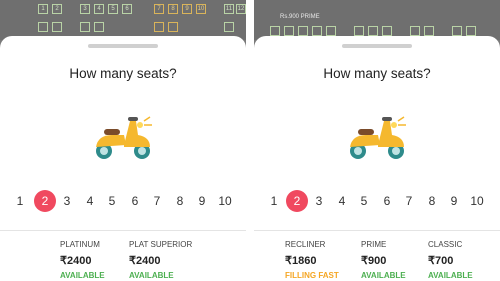  I want to click on seat-layout-background: 1 2 3 4 5 6 7 8 9 10 11 12, so click(123, 20).